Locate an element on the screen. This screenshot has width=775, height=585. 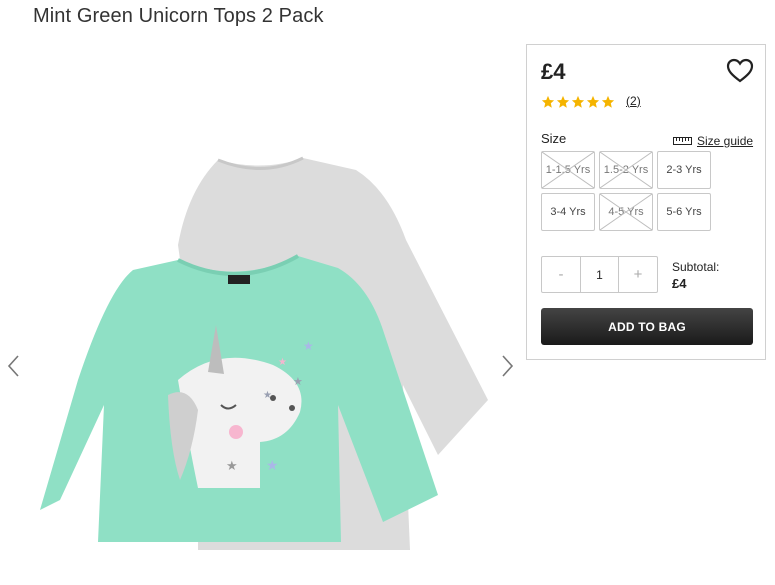
prev-image-button is located at coordinates (14, 366).